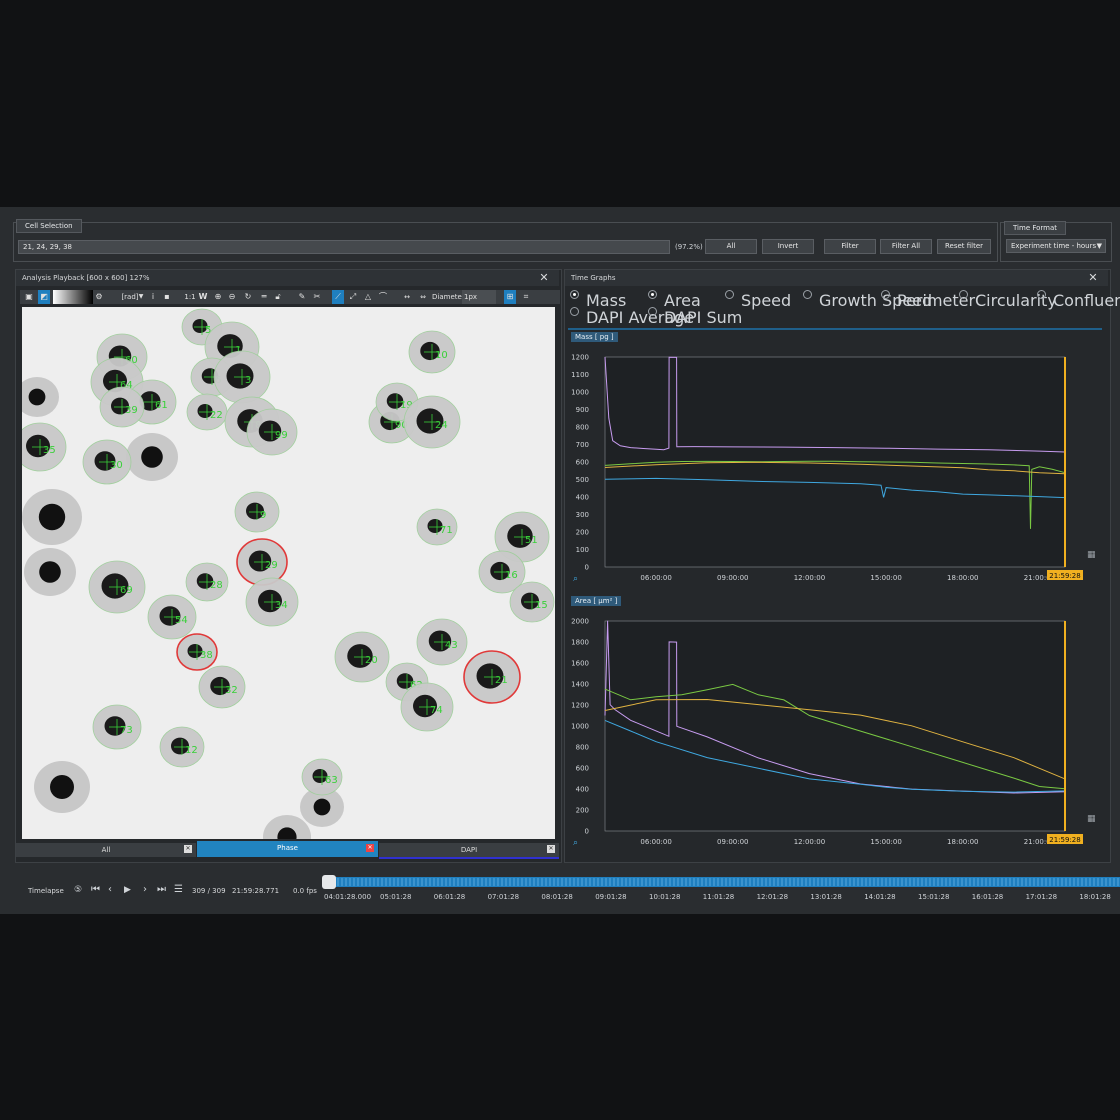  What do you see at coordinates (962, 578) in the screenshot?
I see `mass-x-tick: 18:00:00` at bounding box center [962, 578].